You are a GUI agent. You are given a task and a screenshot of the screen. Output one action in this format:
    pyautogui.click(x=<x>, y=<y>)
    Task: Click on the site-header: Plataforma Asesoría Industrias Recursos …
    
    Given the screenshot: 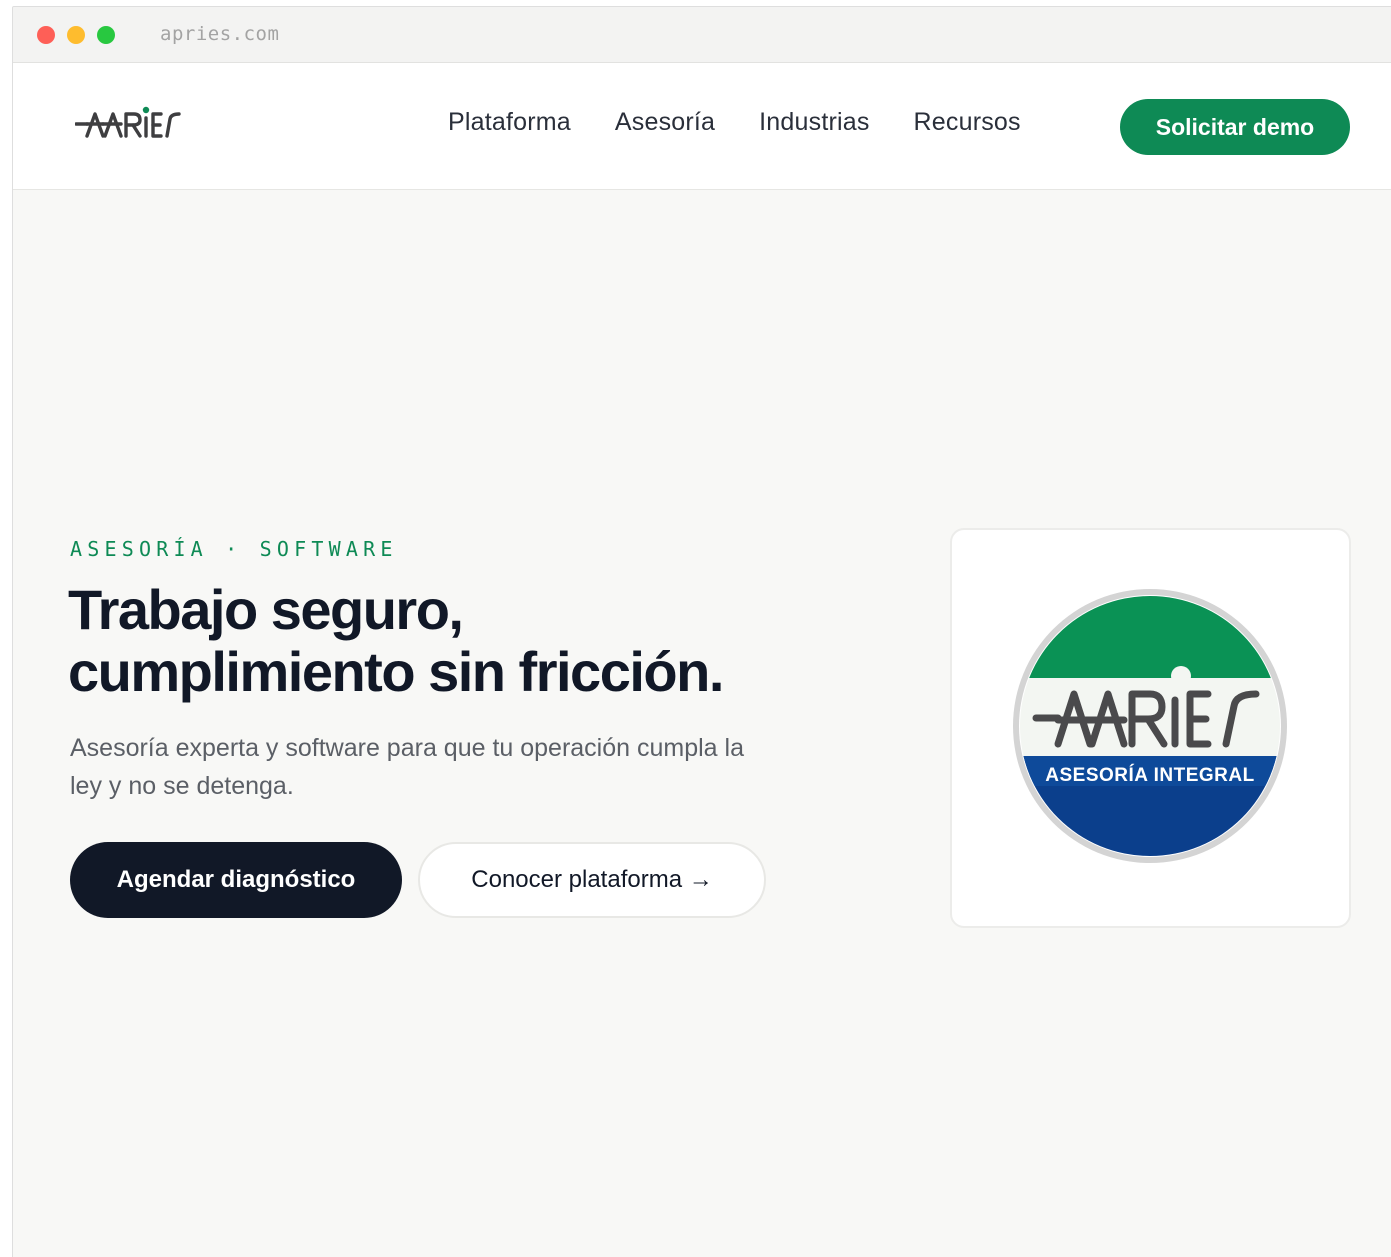 What is the action you would take?
    pyautogui.click(x=702, y=126)
    